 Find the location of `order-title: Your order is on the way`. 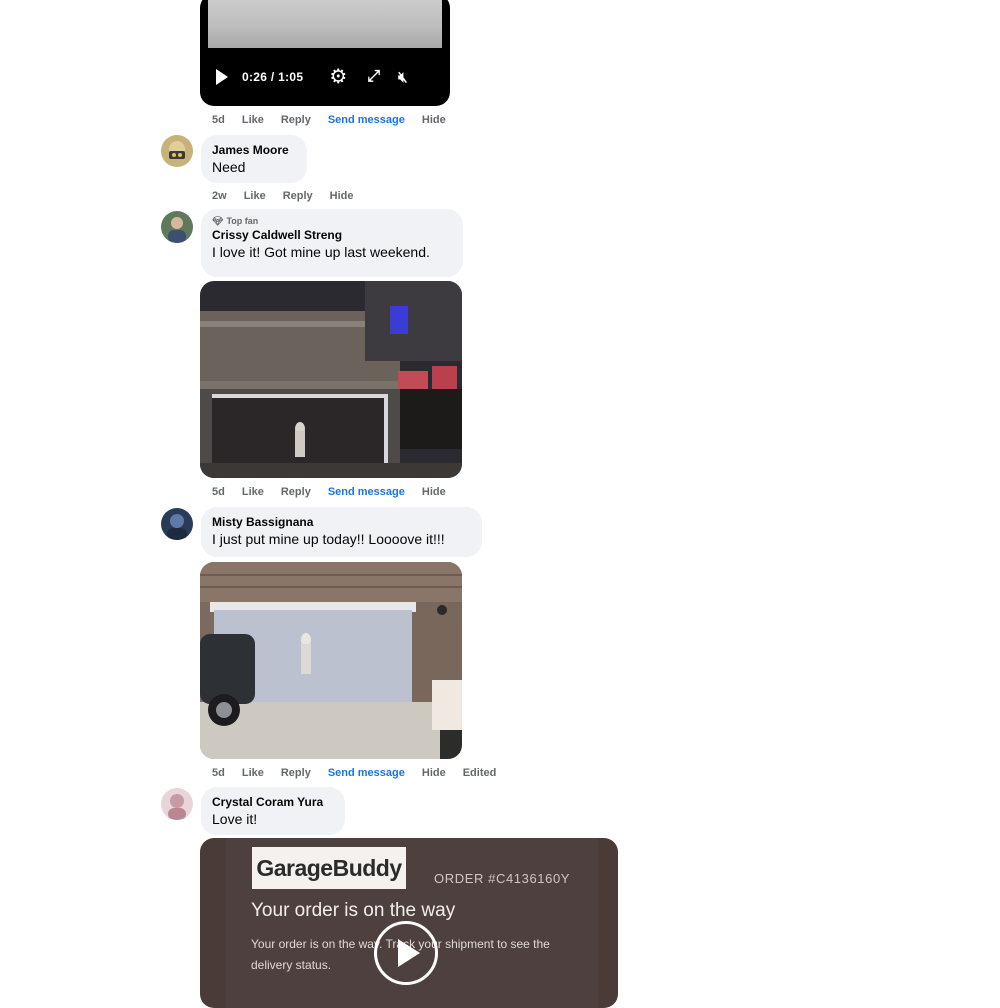

order-title: Your order is on the way is located at coordinates (353, 910).